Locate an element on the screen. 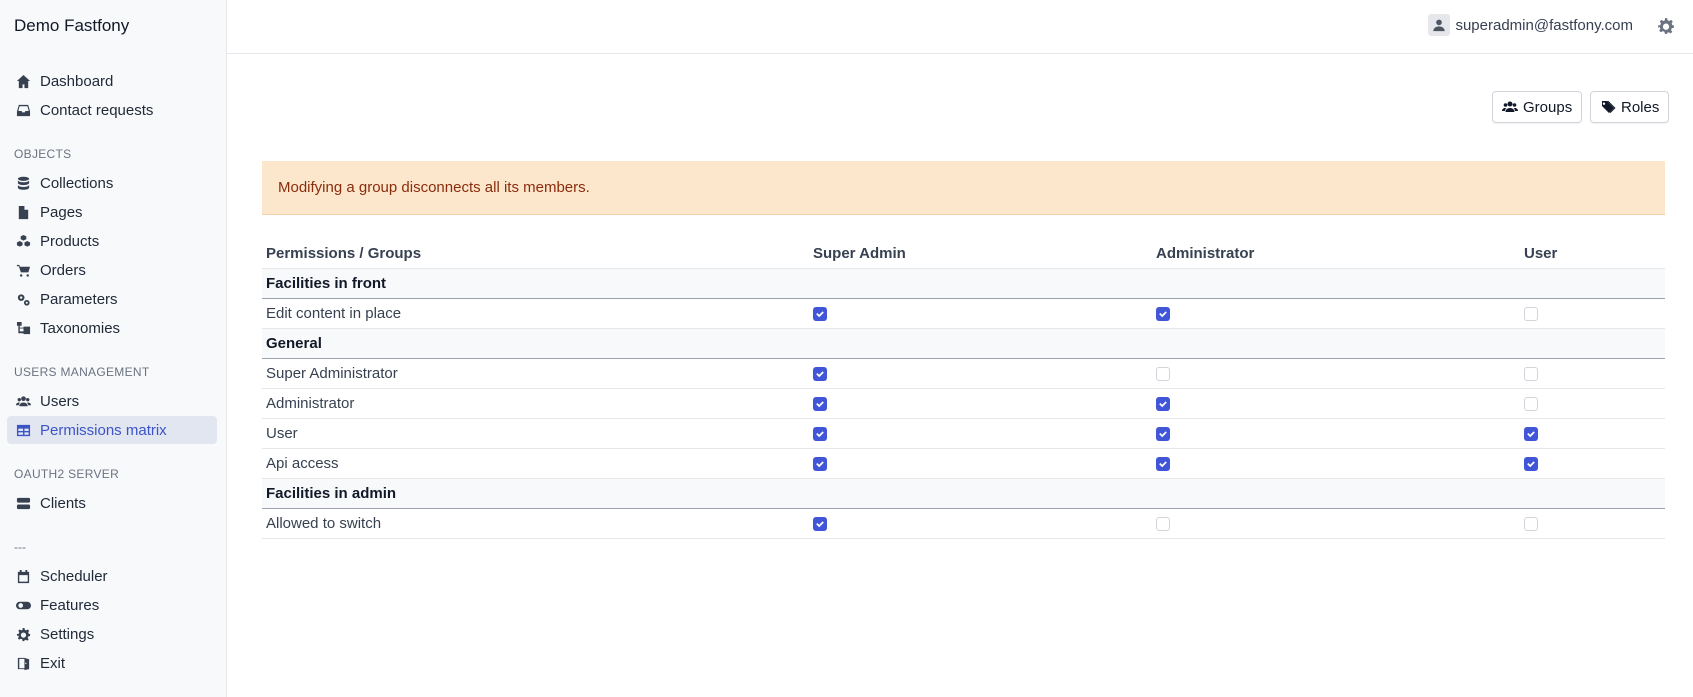 The height and width of the screenshot is (697, 1693). sidebar-item-features: Features is located at coordinates (112, 605).